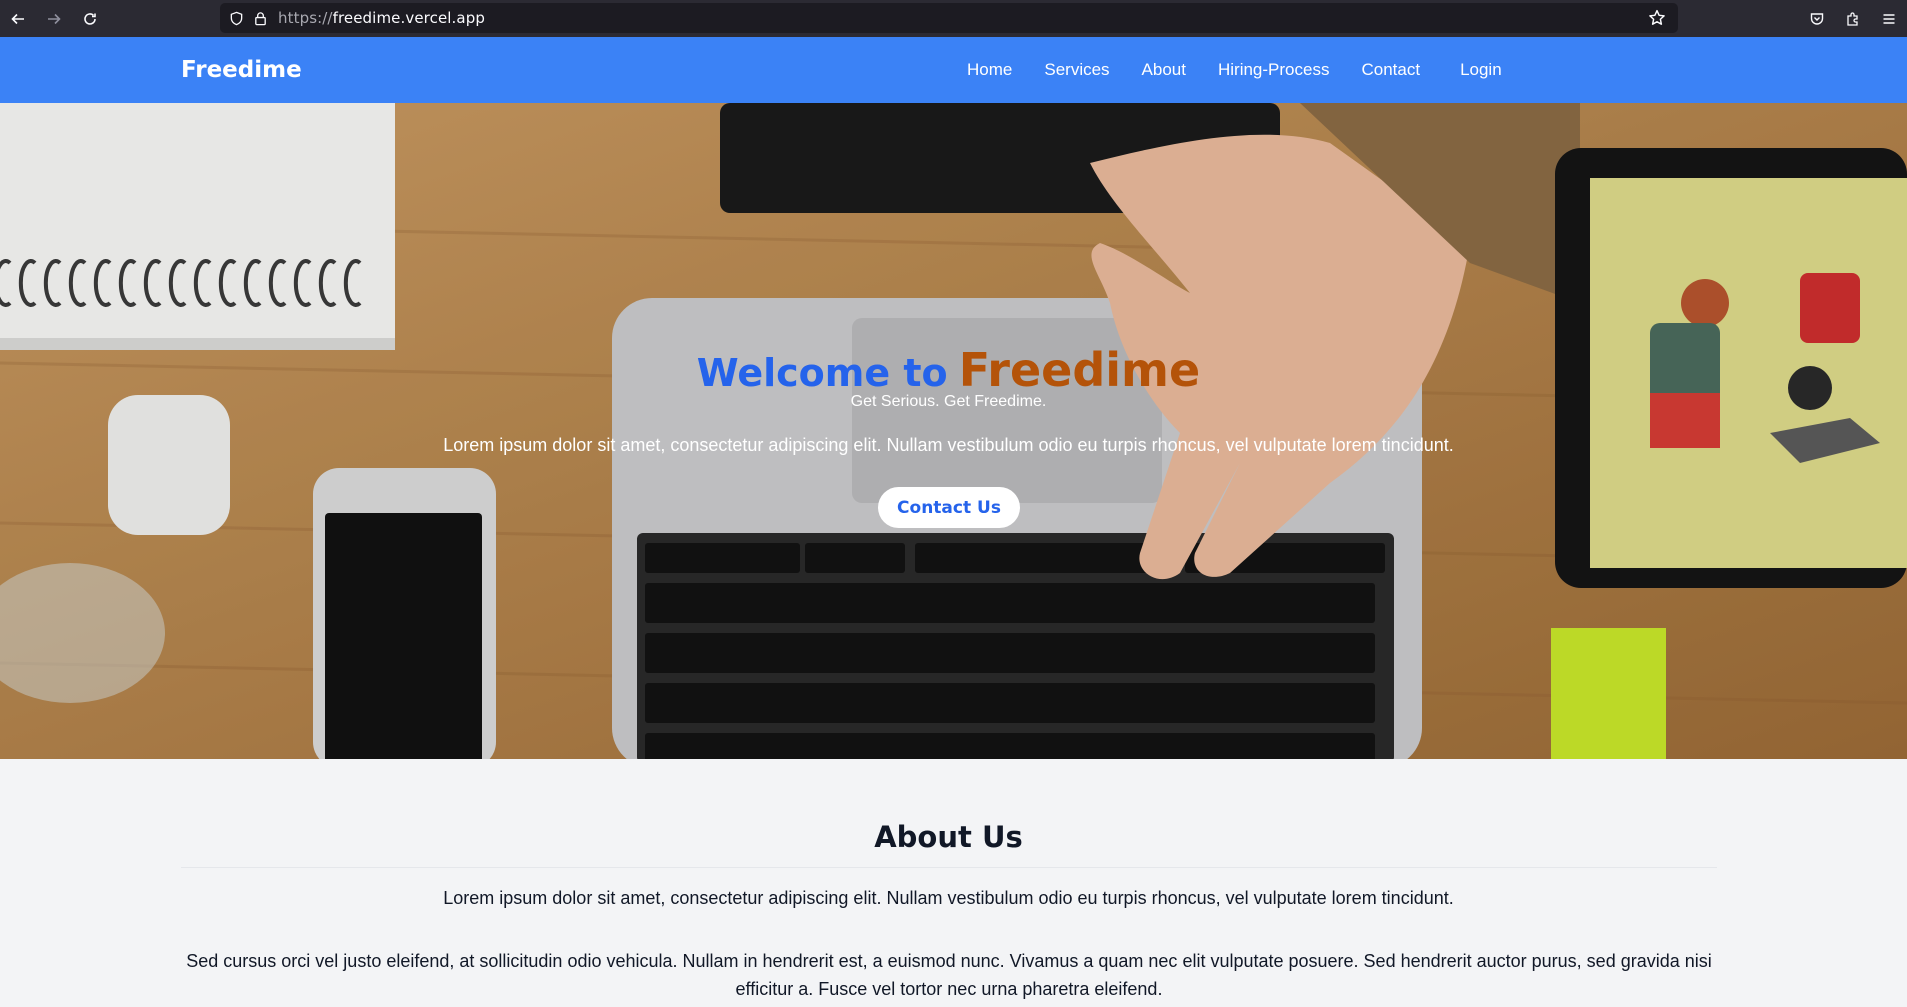 This screenshot has height=1007, width=1907. What do you see at coordinates (1481, 70) in the screenshot?
I see `nav-link-login: Login` at bounding box center [1481, 70].